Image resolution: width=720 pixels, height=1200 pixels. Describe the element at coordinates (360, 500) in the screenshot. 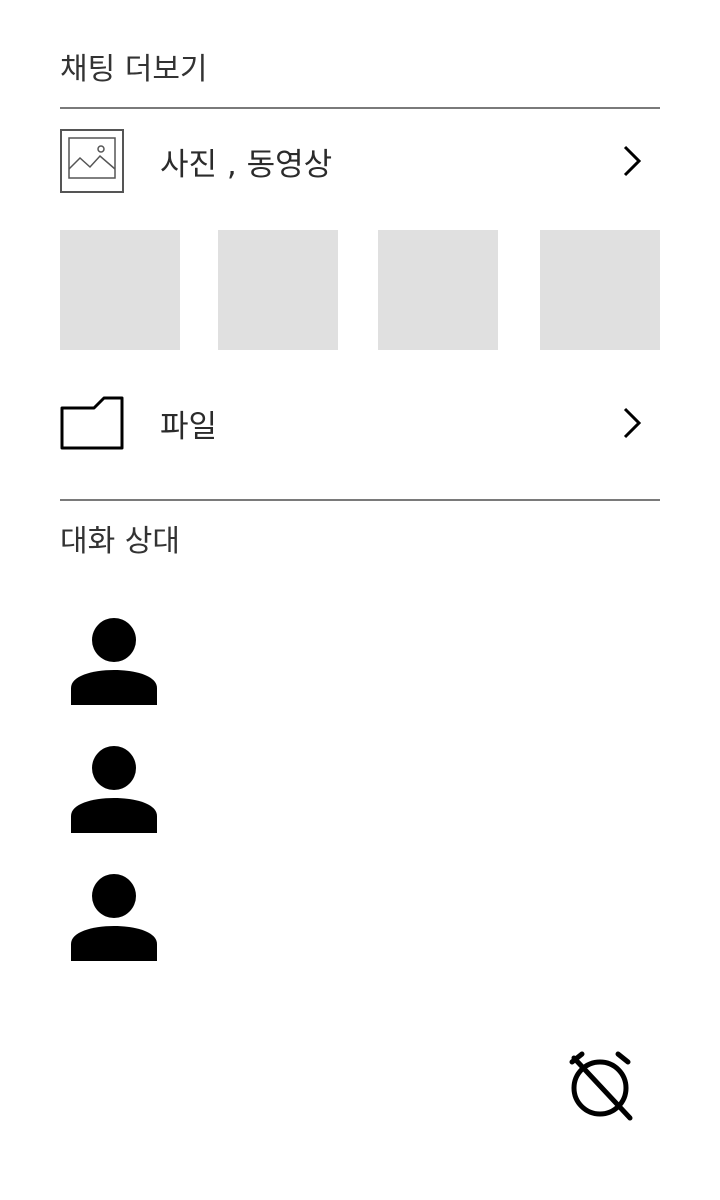

I see `divider-middle` at that location.